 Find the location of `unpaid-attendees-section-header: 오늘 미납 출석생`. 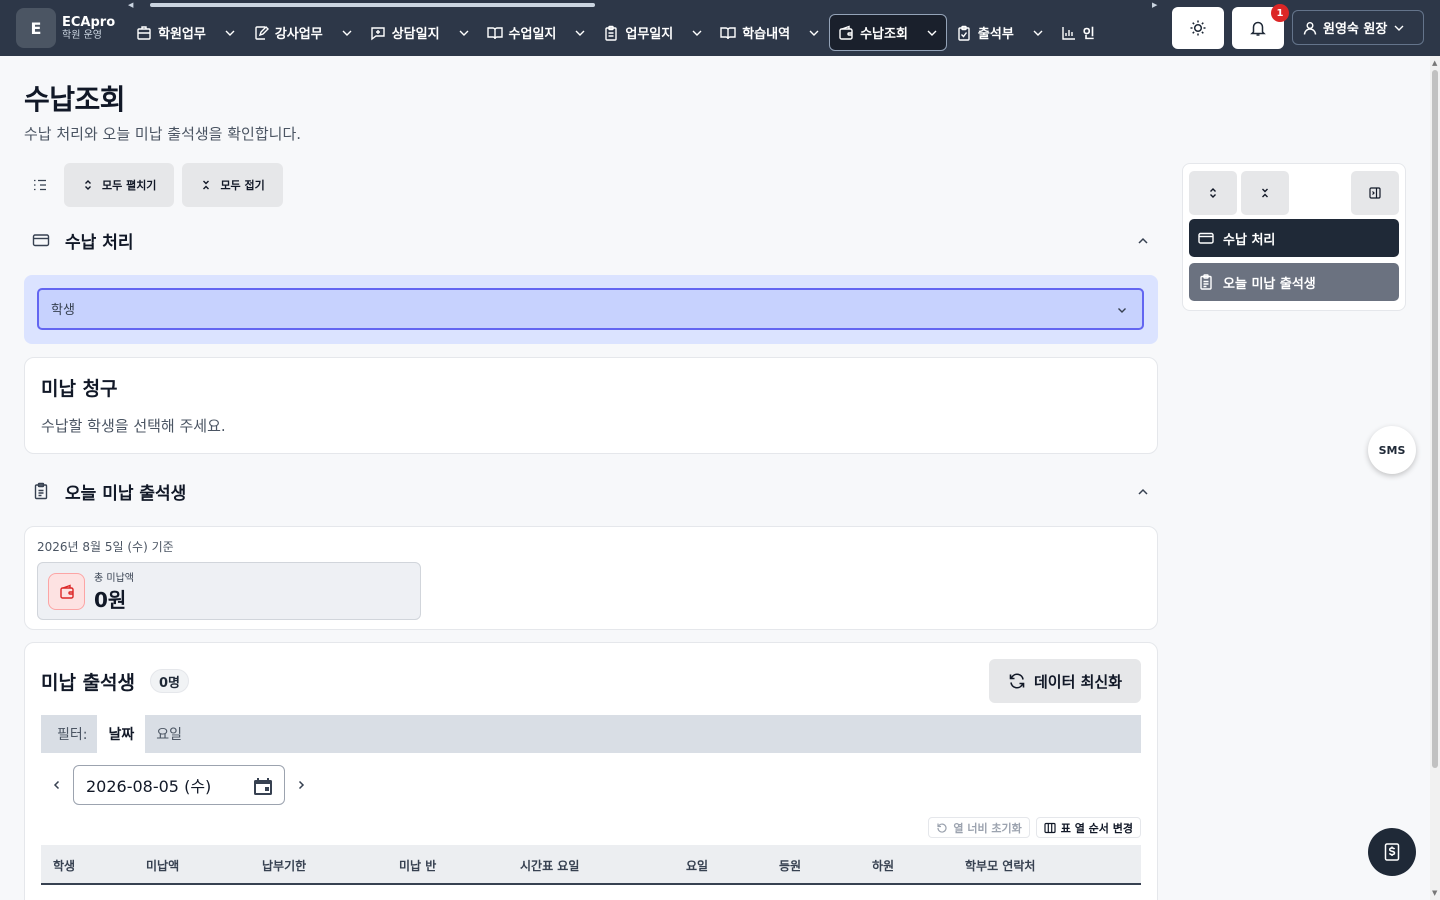

unpaid-attendees-section-header: 오늘 미납 출석생 is located at coordinates (591, 491).